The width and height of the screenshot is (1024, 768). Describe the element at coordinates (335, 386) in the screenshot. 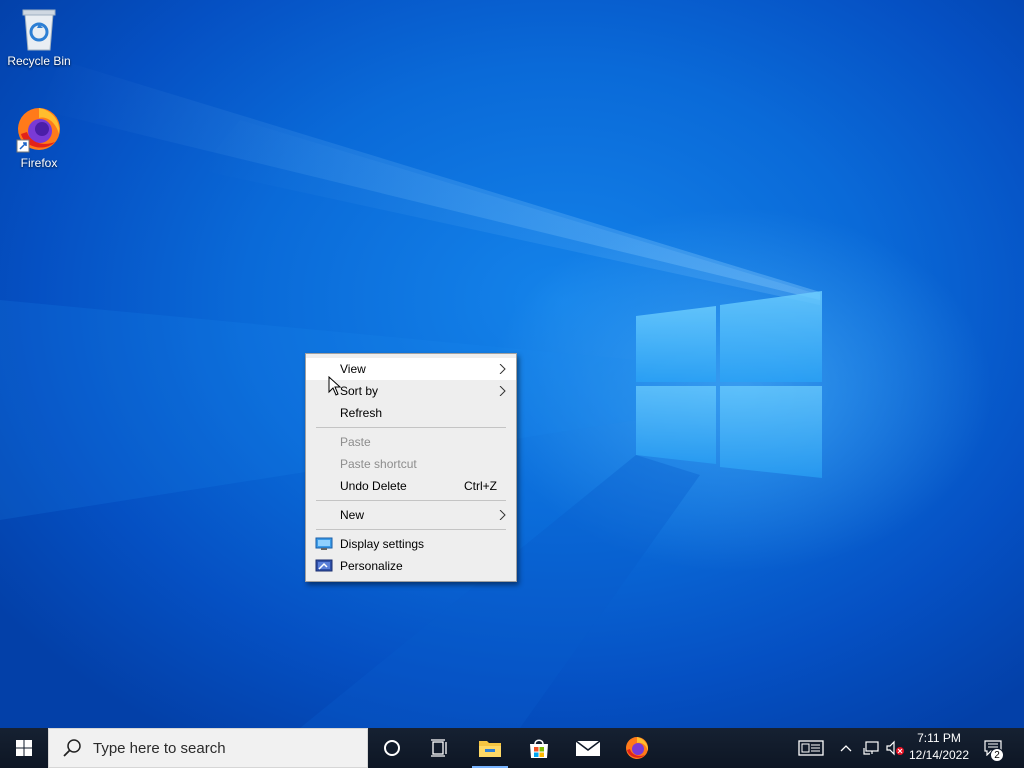

I see `mouse-cursor-icon` at that location.